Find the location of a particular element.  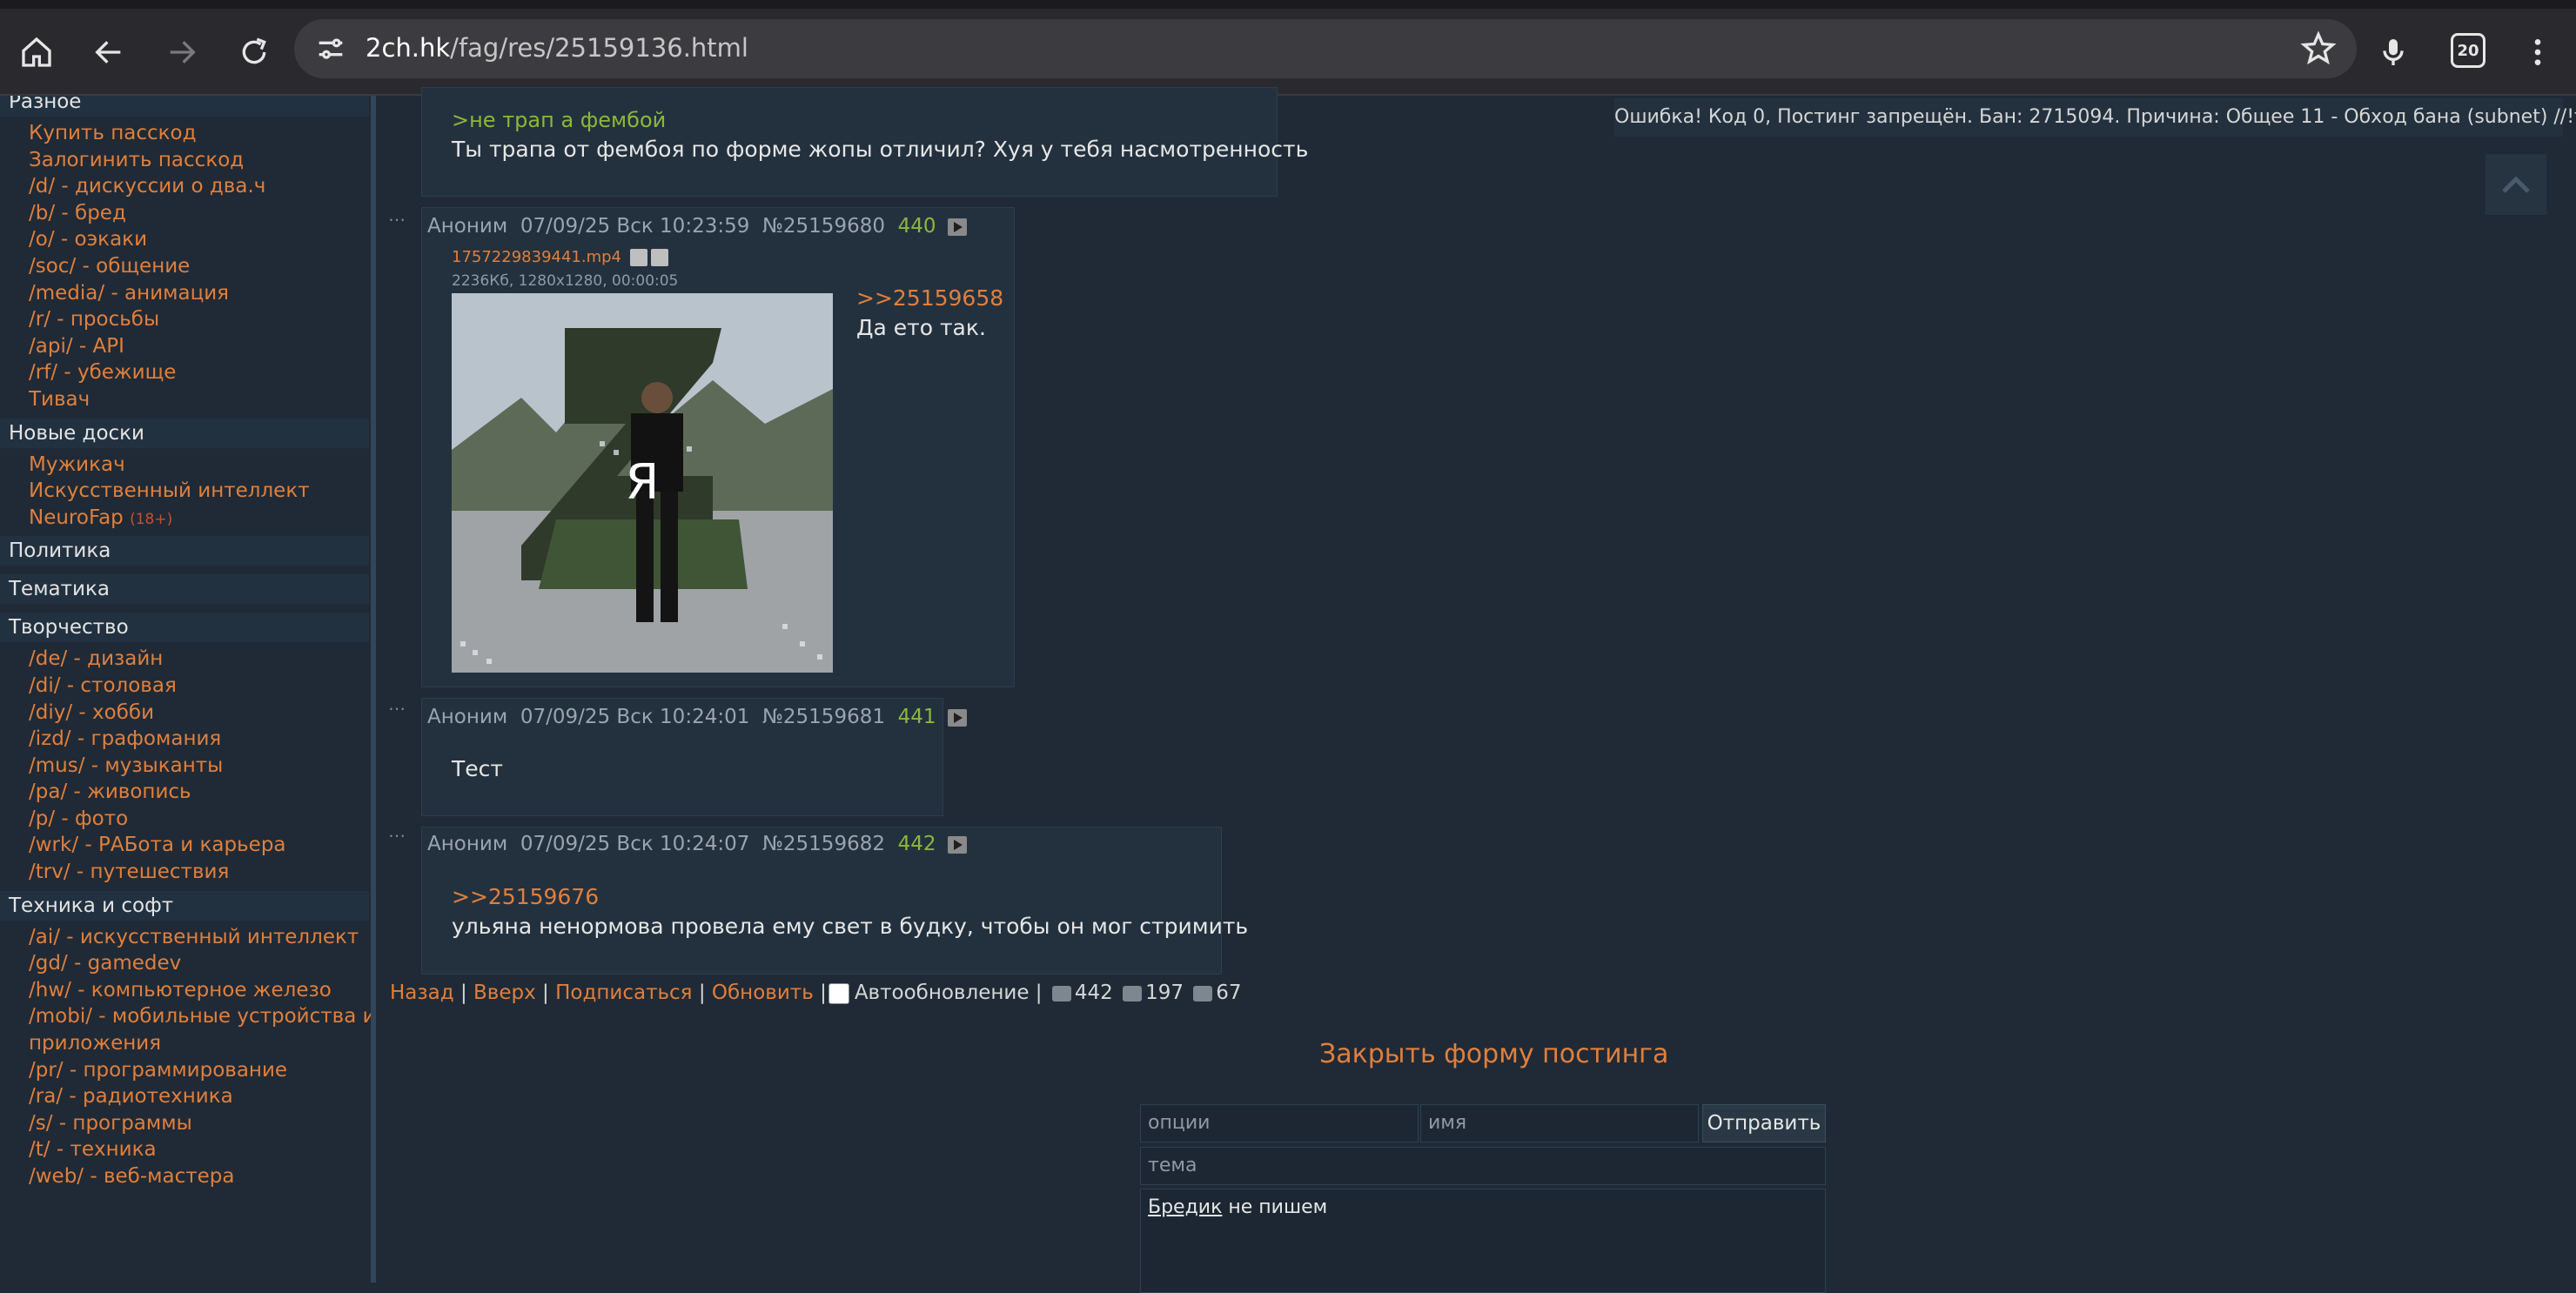

sidebar-scrollbar is located at coordinates (373, 689).